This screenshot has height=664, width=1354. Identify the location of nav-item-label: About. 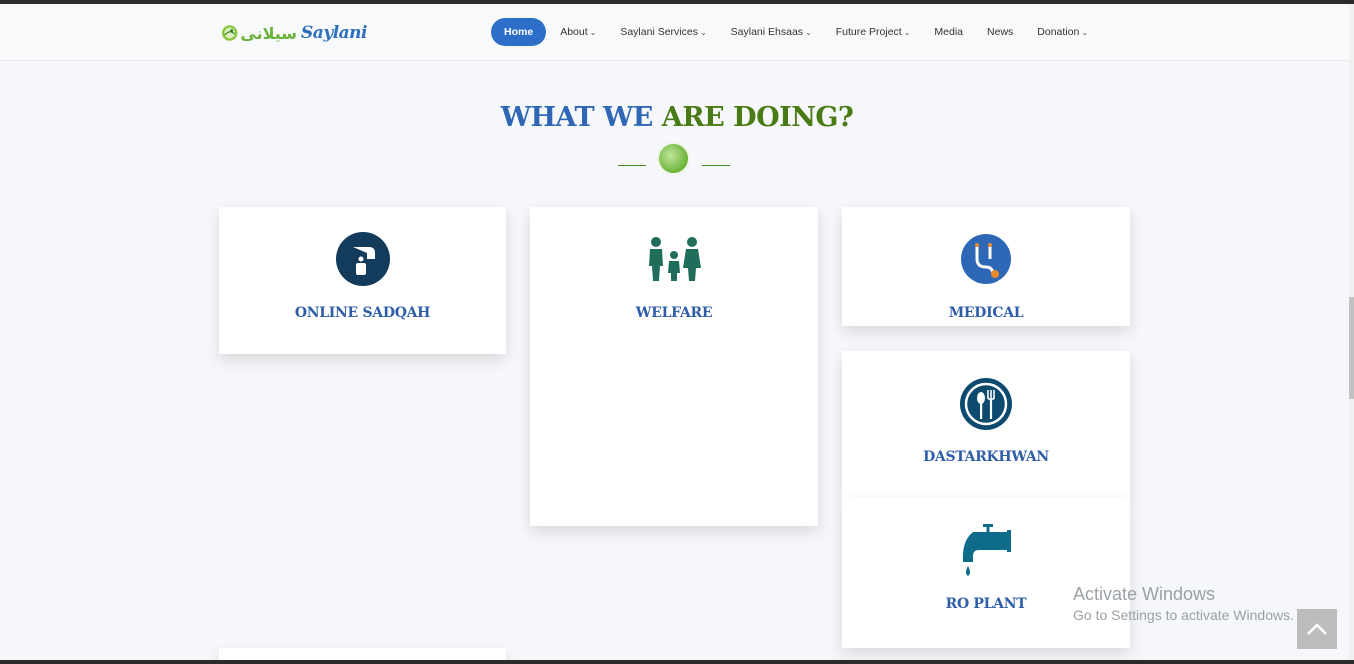
(574, 32).